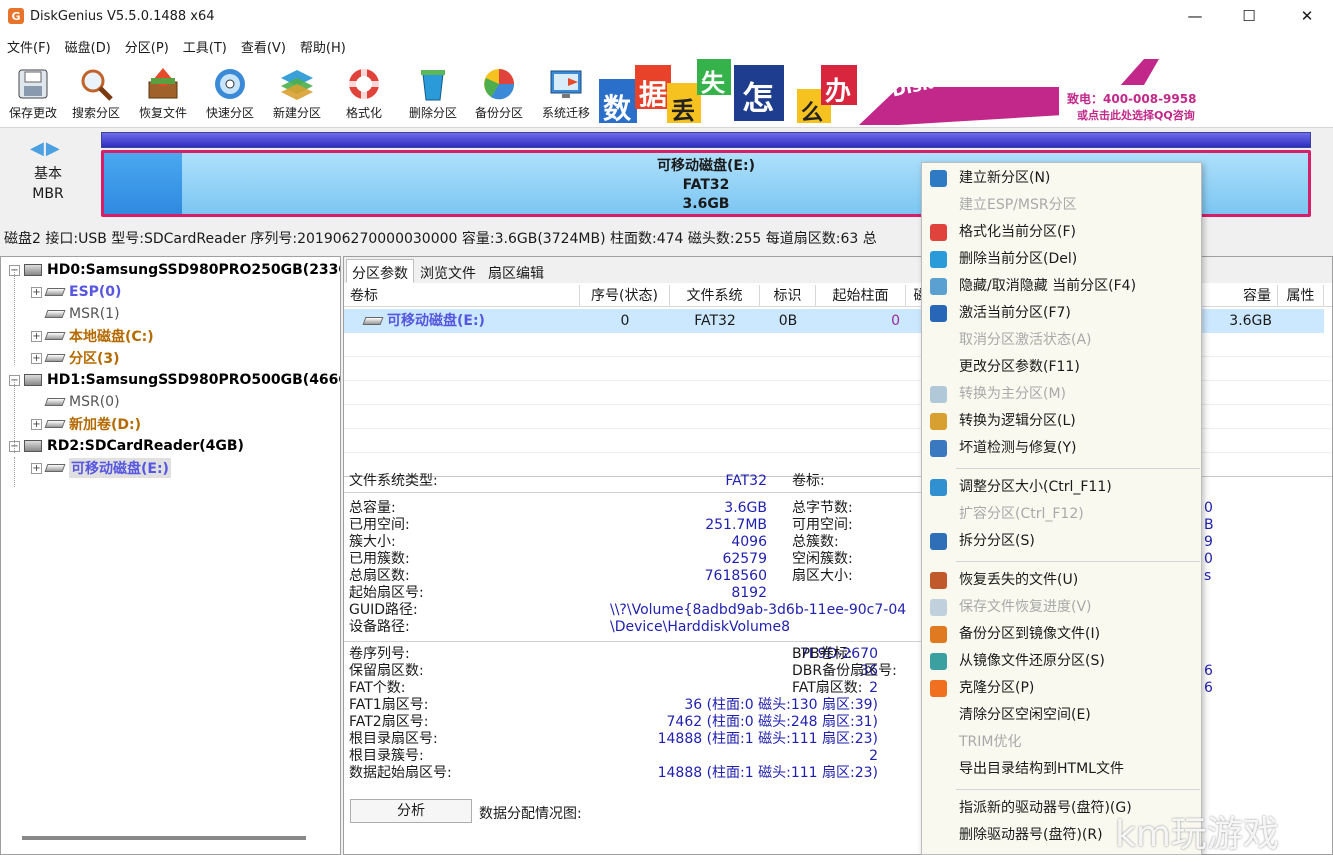 This screenshot has width=1333, height=855. What do you see at coordinates (1061, 688) in the screenshot?
I see `context-menu-item: 克隆分区(P)` at bounding box center [1061, 688].